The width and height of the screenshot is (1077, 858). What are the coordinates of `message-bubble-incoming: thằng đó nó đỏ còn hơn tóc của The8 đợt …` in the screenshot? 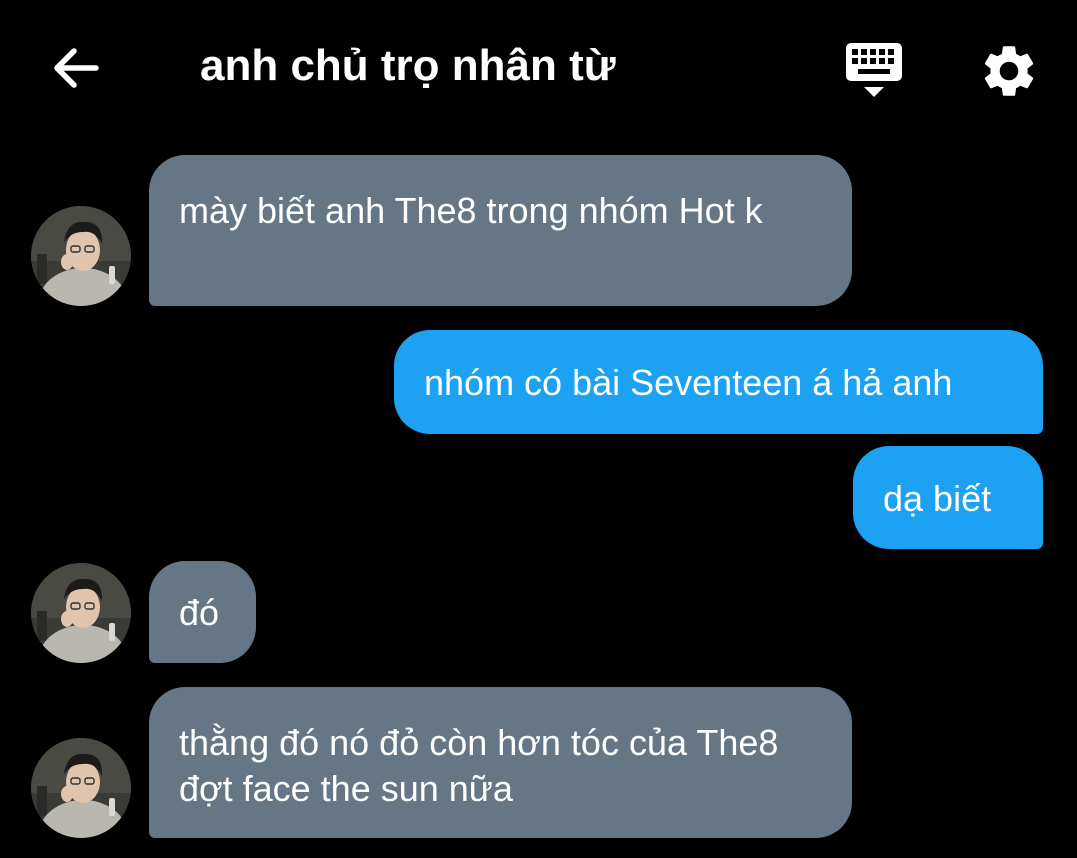 It's located at (500, 762).